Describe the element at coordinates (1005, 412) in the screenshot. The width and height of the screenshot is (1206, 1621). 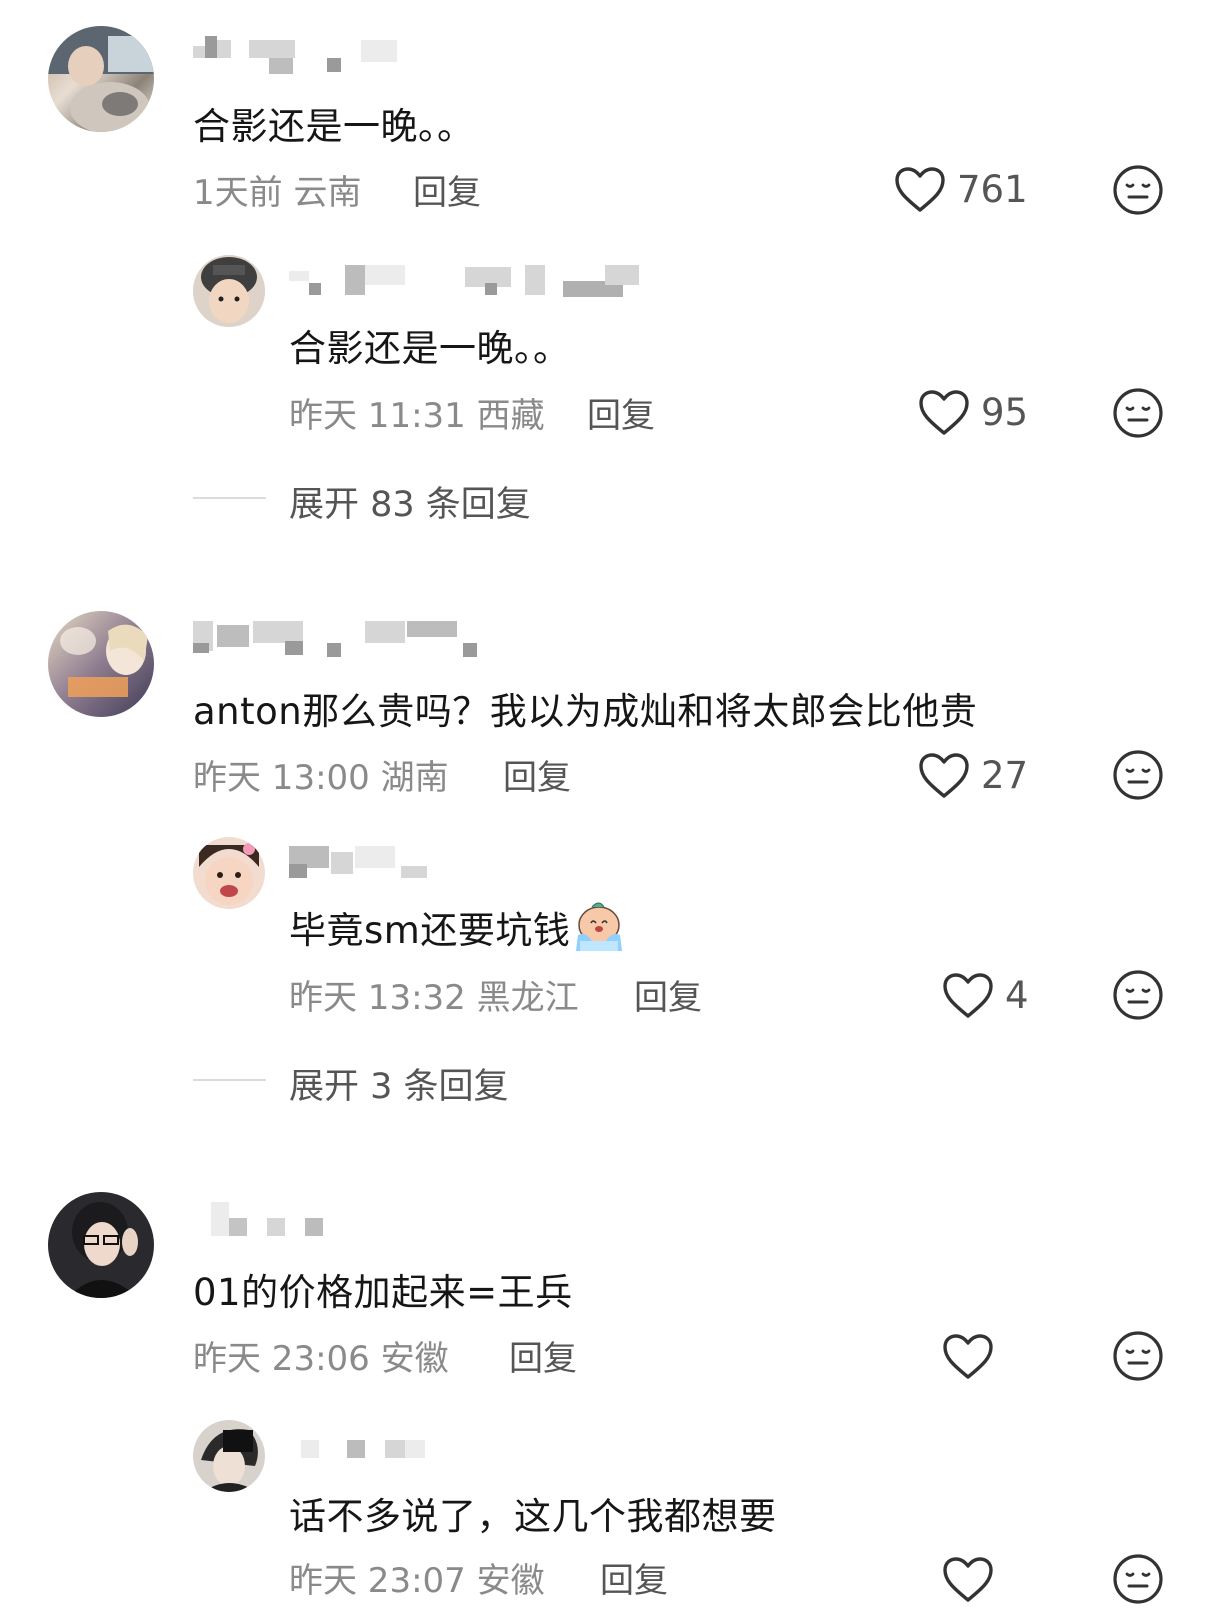
I see `like-count: 95` at that location.